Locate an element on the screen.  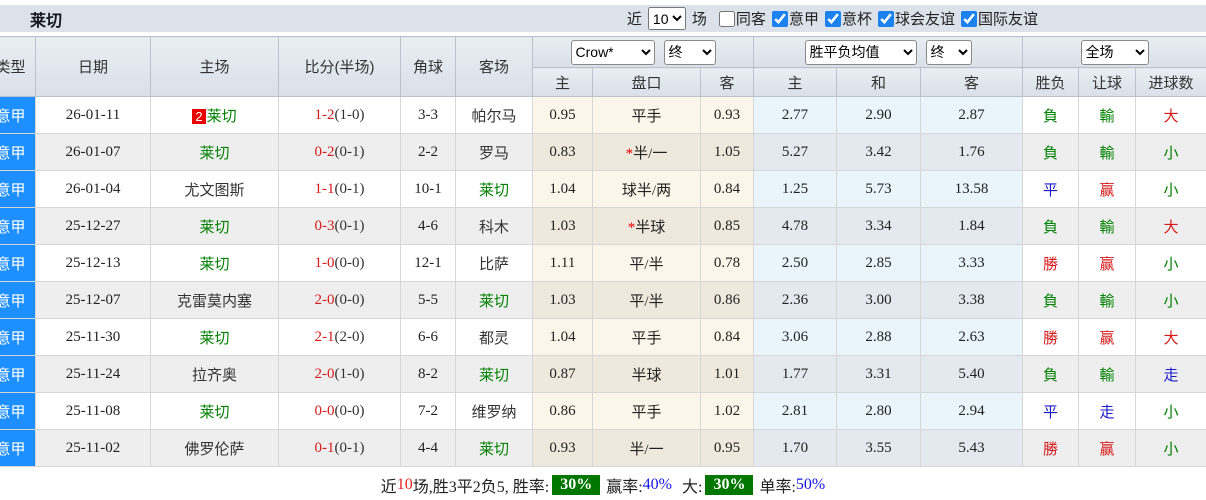
euro-home-odds: 1.25 is located at coordinates (795, 189).